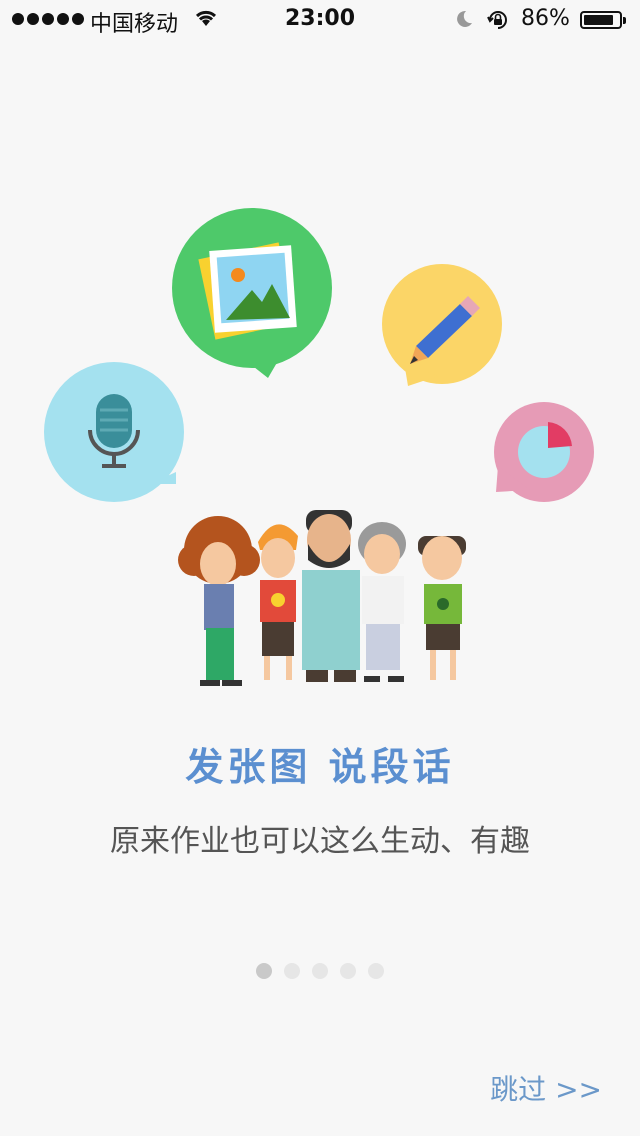  Describe the element at coordinates (382, 602) in the screenshot. I see `person-grandmother` at that location.